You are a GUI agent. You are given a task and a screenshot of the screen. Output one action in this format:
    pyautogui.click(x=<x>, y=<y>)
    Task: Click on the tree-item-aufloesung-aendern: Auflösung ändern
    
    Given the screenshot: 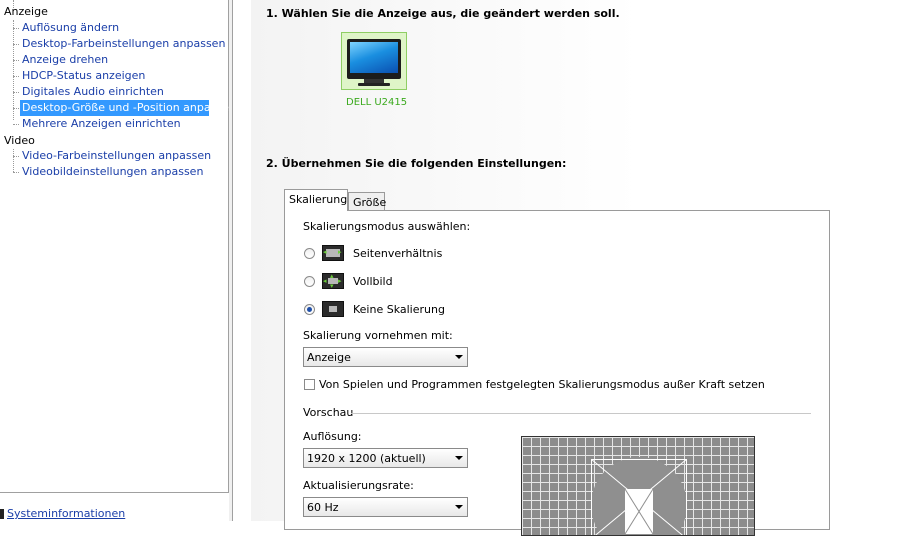 What is the action you would take?
    pyautogui.click(x=70, y=28)
    